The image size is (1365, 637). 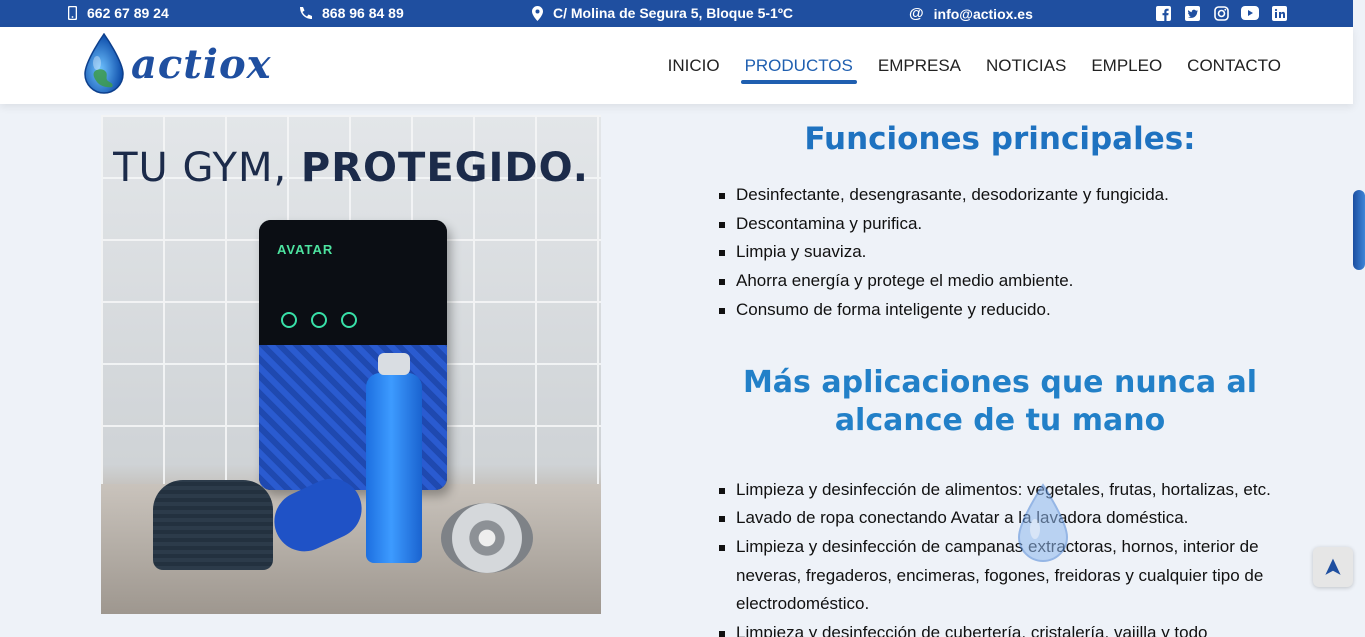 I want to click on social-links, so click(x=1221, y=13).